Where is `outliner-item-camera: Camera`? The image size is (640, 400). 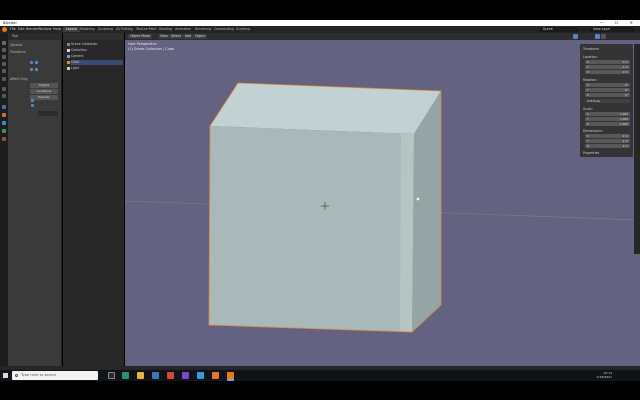
outliner-item-camera: Camera is located at coordinates (97, 56).